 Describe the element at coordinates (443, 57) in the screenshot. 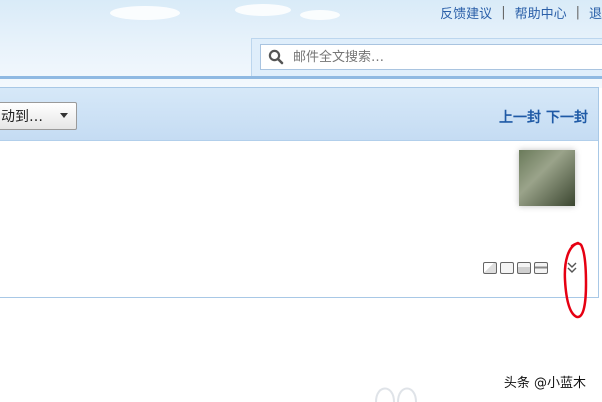

I see `search-input` at that location.